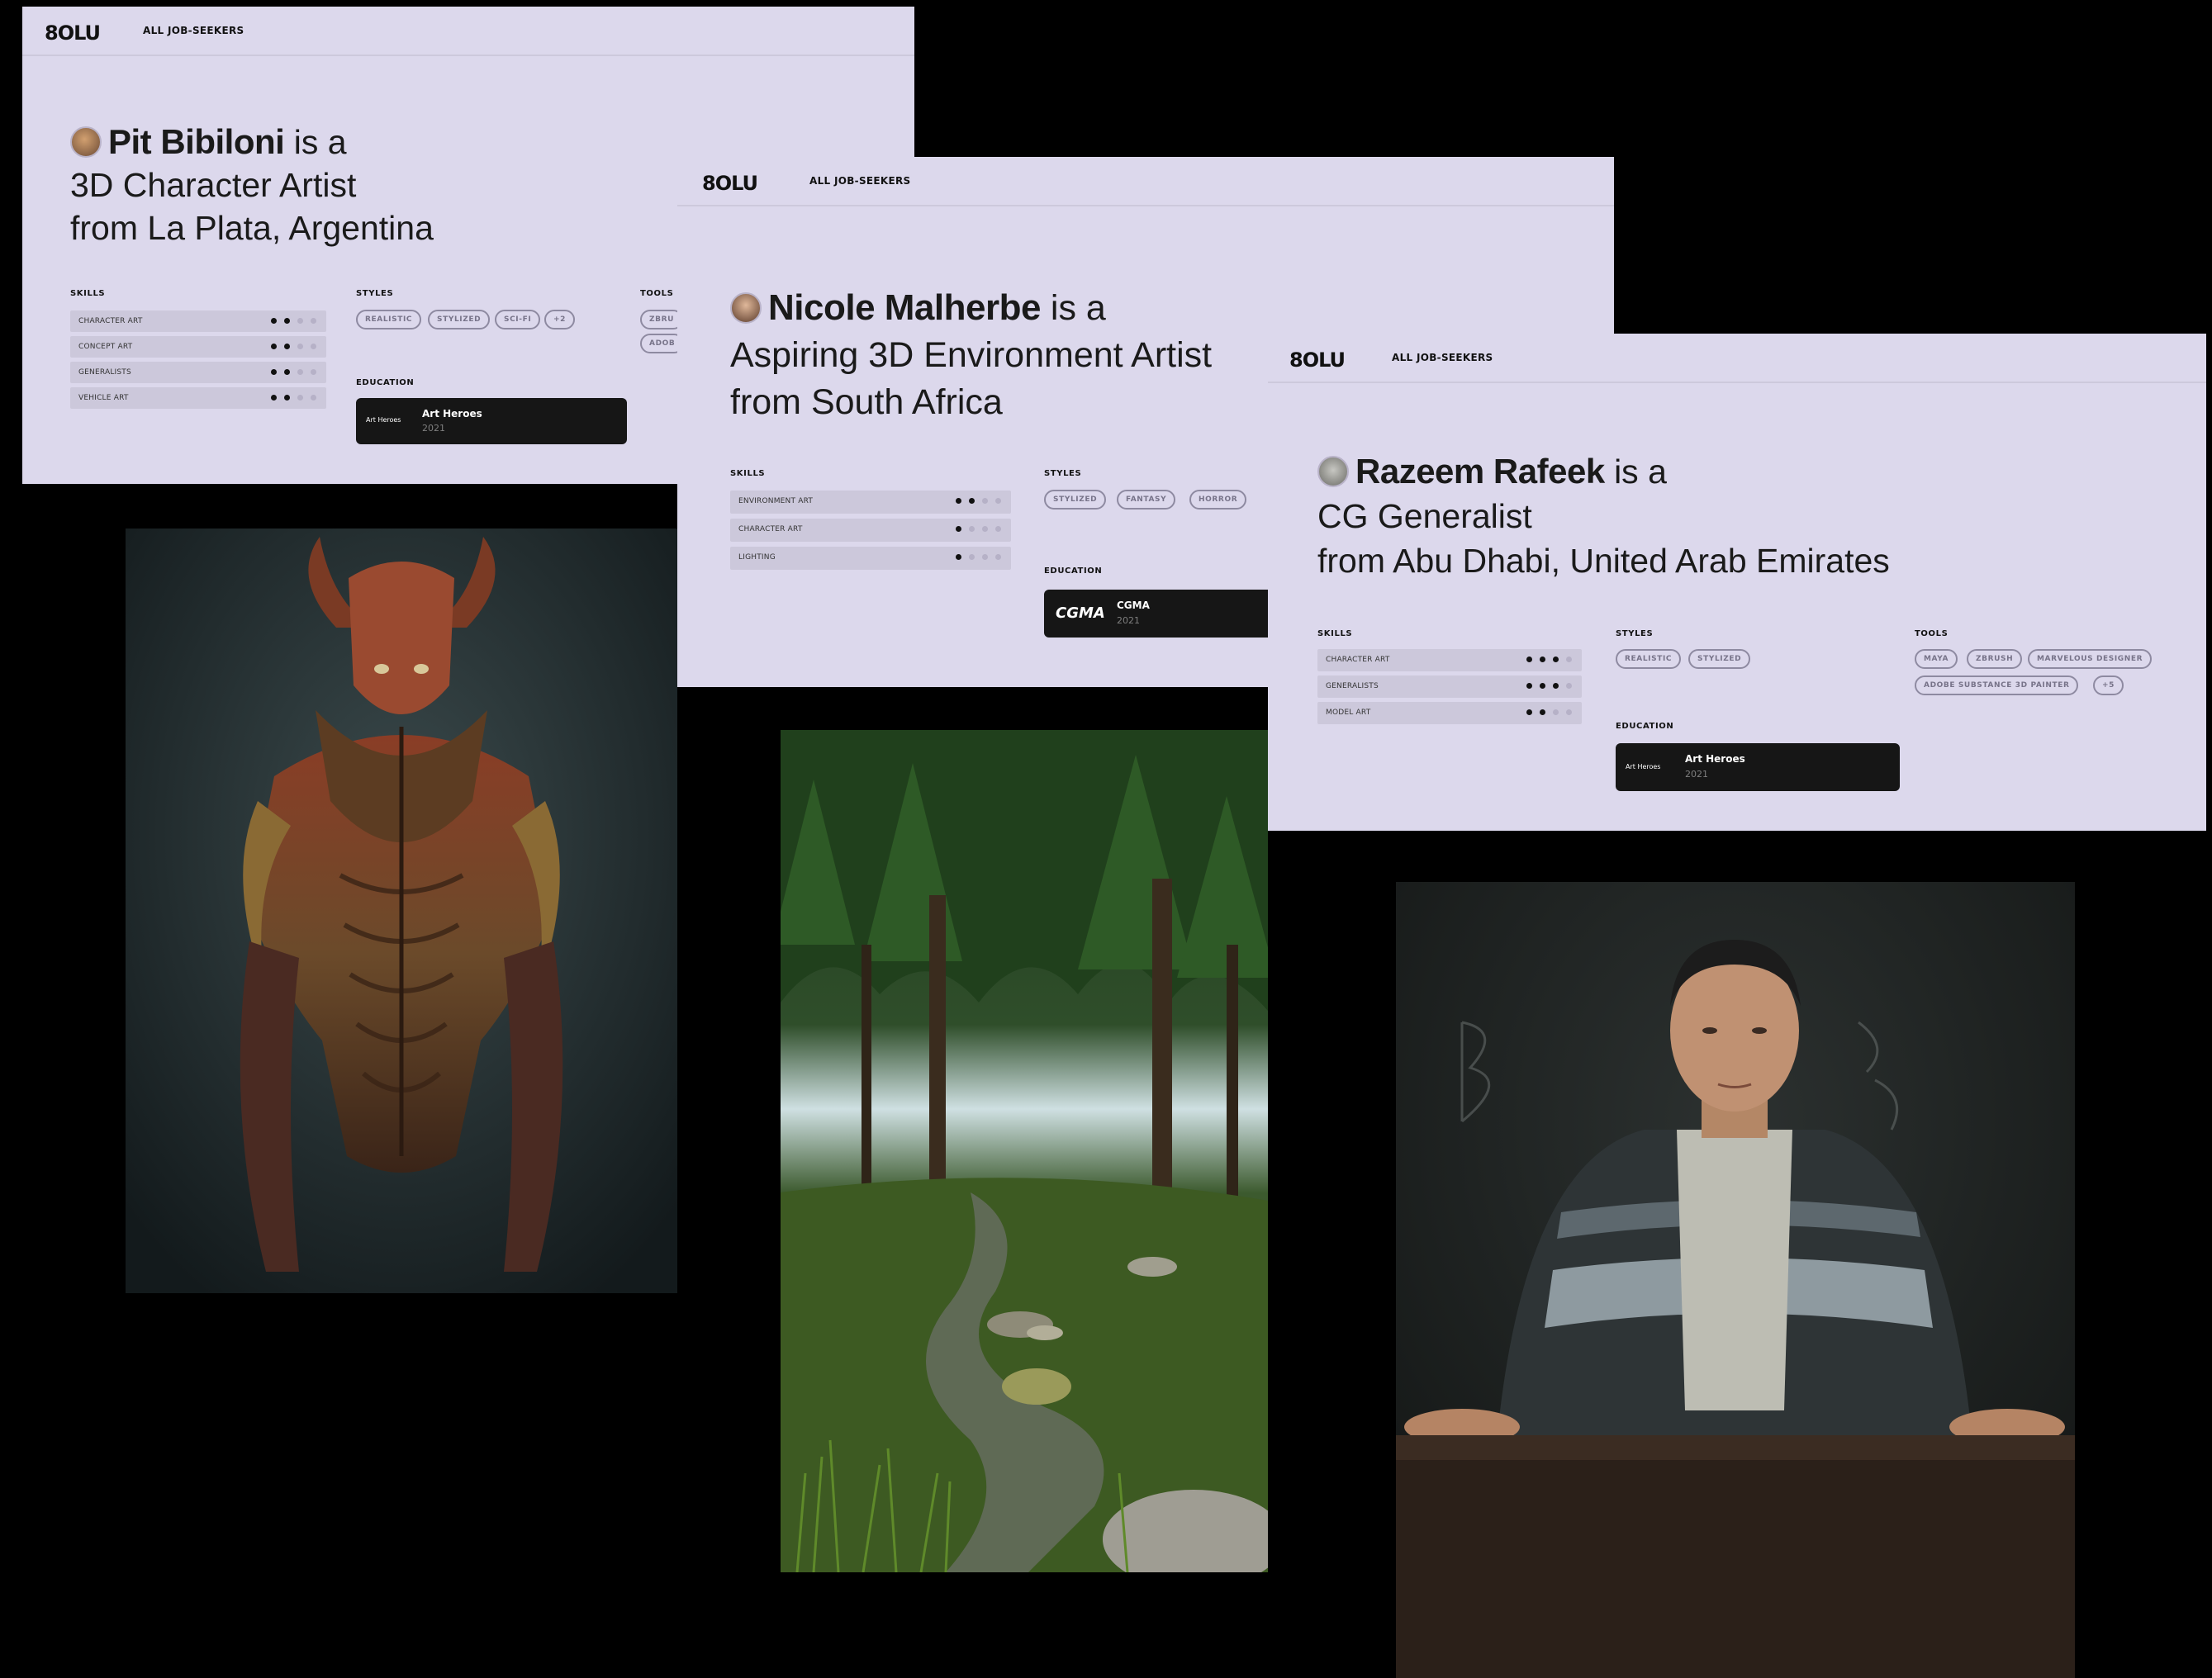 The image size is (2212, 1678). I want to click on style-tag: HORROR, so click(1218, 500).